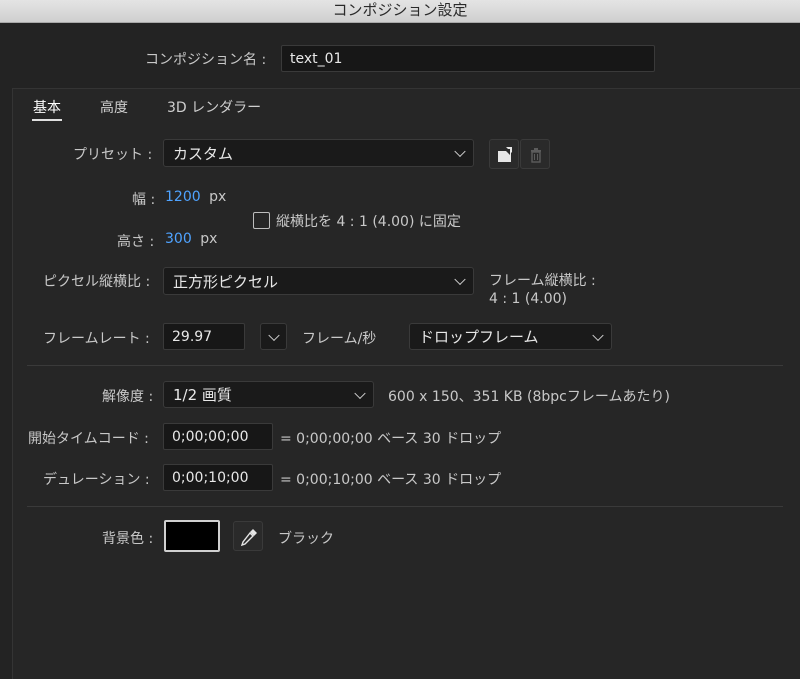 Image resolution: width=800 pixels, height=679 pixels. I want to click on duration-input: 0;00;10;00, so click(218, 477).